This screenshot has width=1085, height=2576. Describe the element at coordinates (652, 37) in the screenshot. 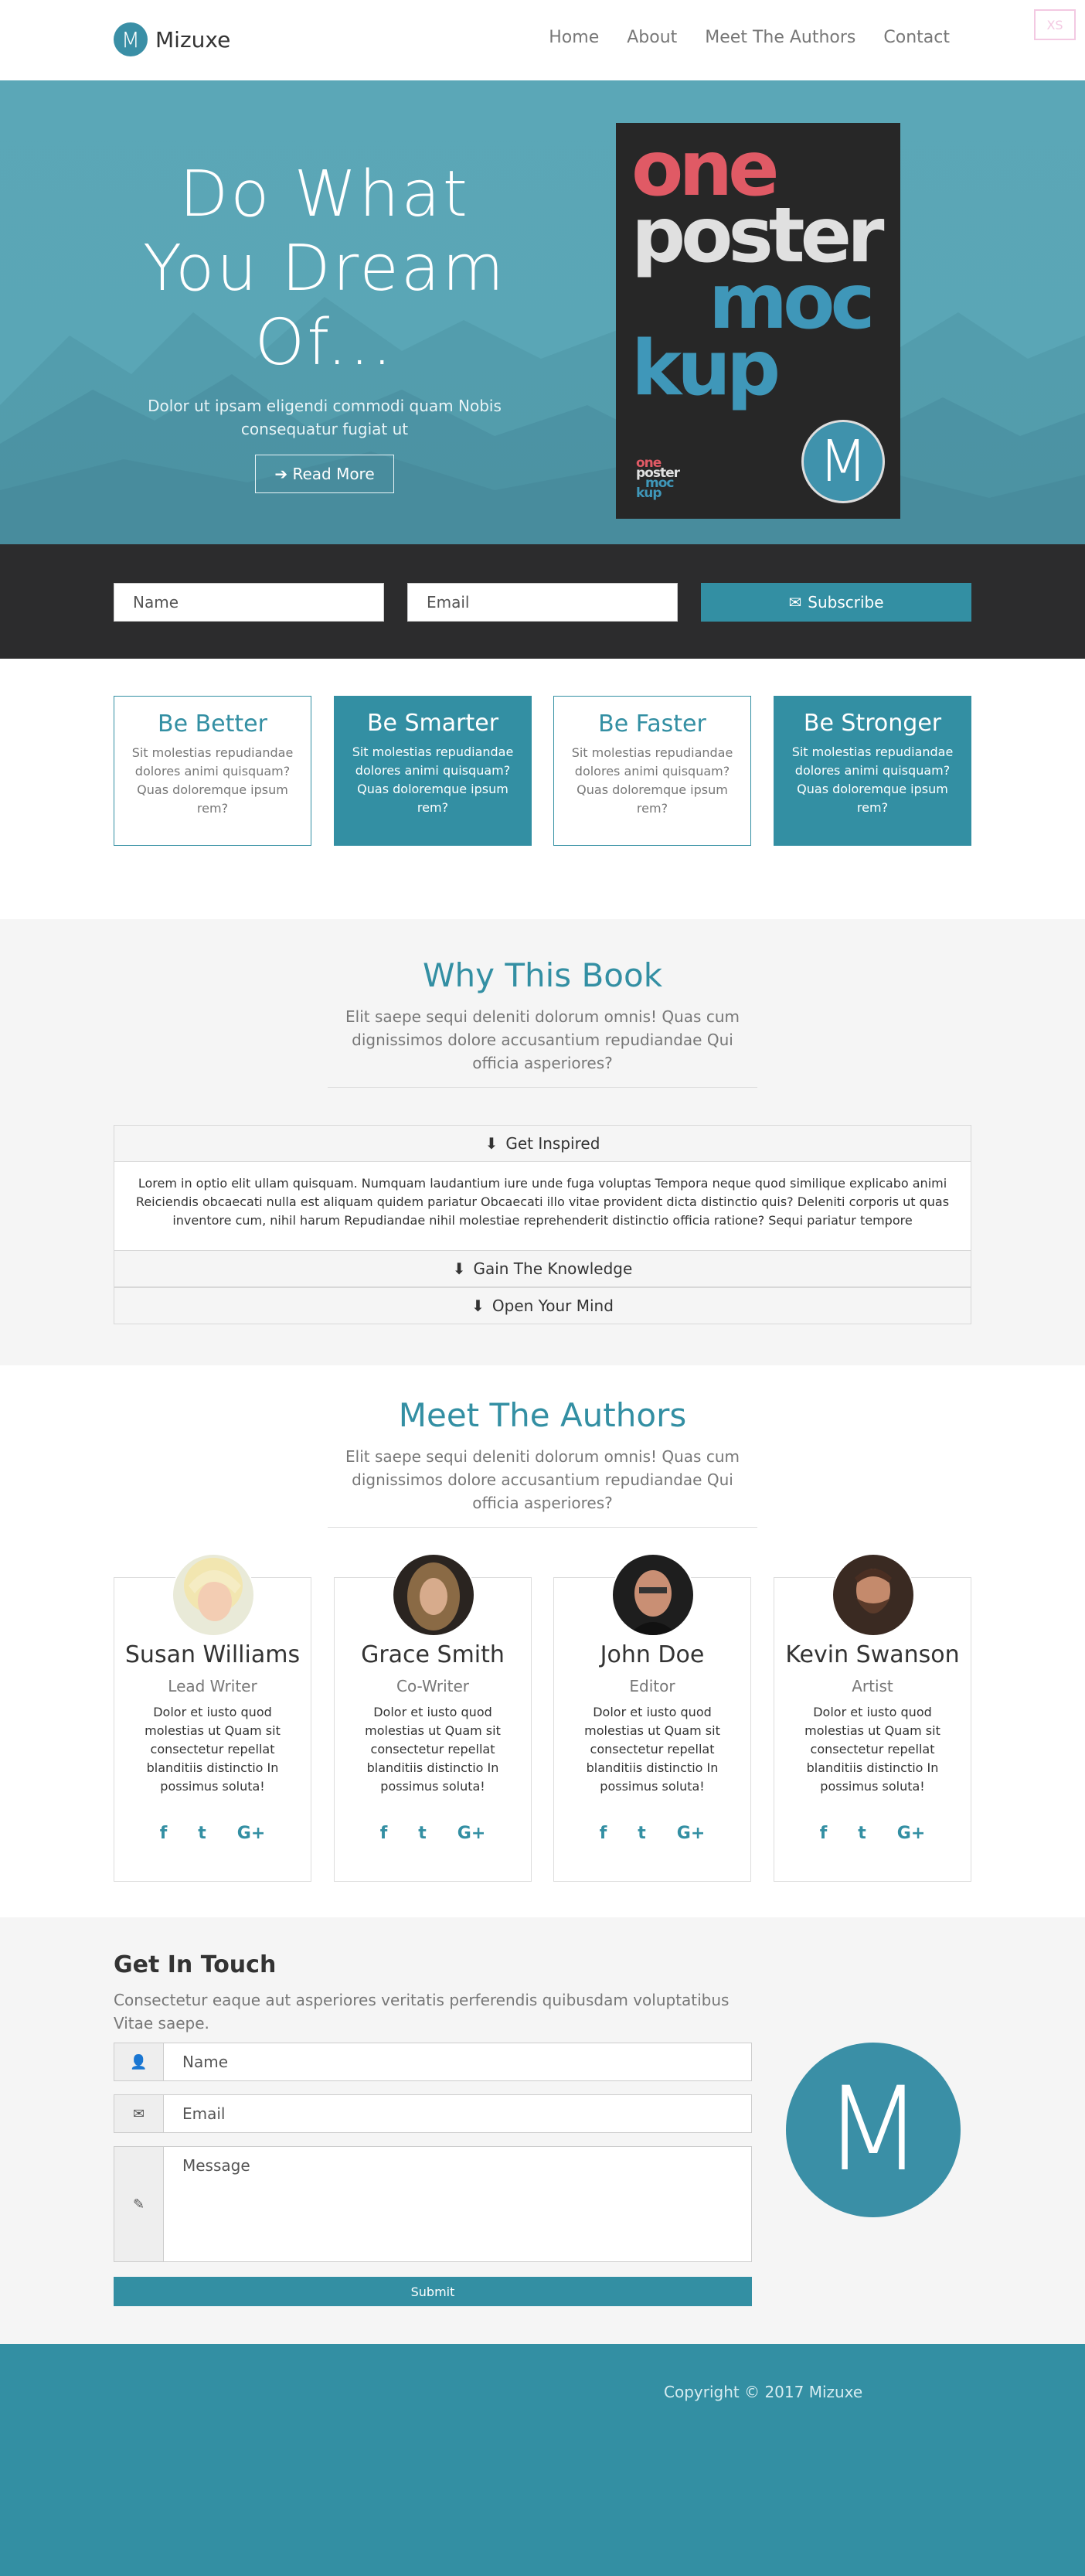

I see `nav-about: About` at that location.